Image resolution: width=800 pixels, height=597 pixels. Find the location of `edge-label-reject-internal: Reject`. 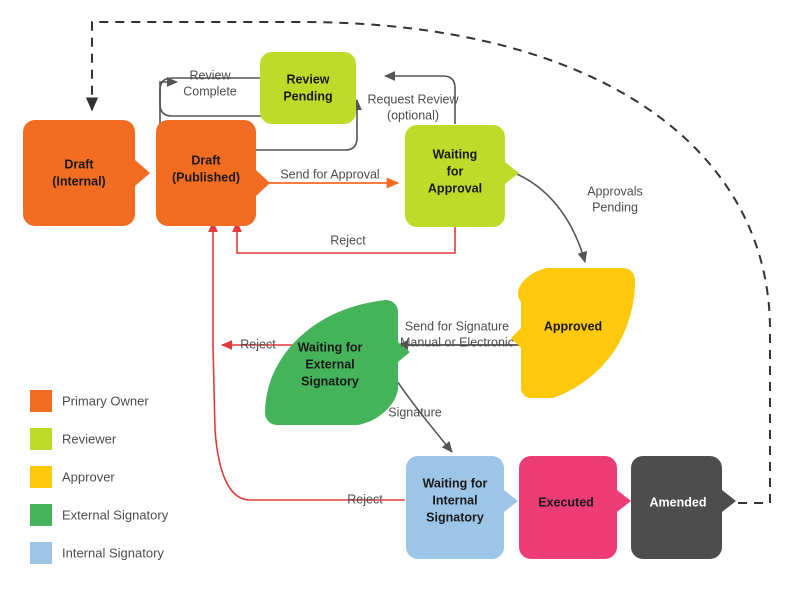

edge-label-reject-internal: Reject is located at coordinates (365, 499).